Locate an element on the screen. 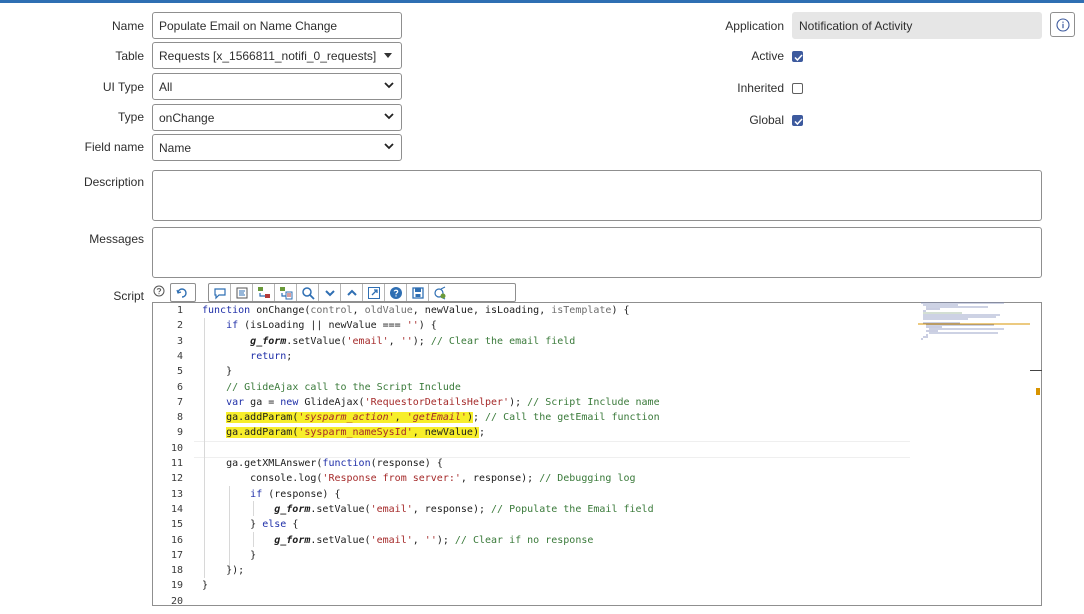 This screenshot has width=1084, height=614. code-line: // GlideAjax call to the Script Include is located at coordinates (343, 387).